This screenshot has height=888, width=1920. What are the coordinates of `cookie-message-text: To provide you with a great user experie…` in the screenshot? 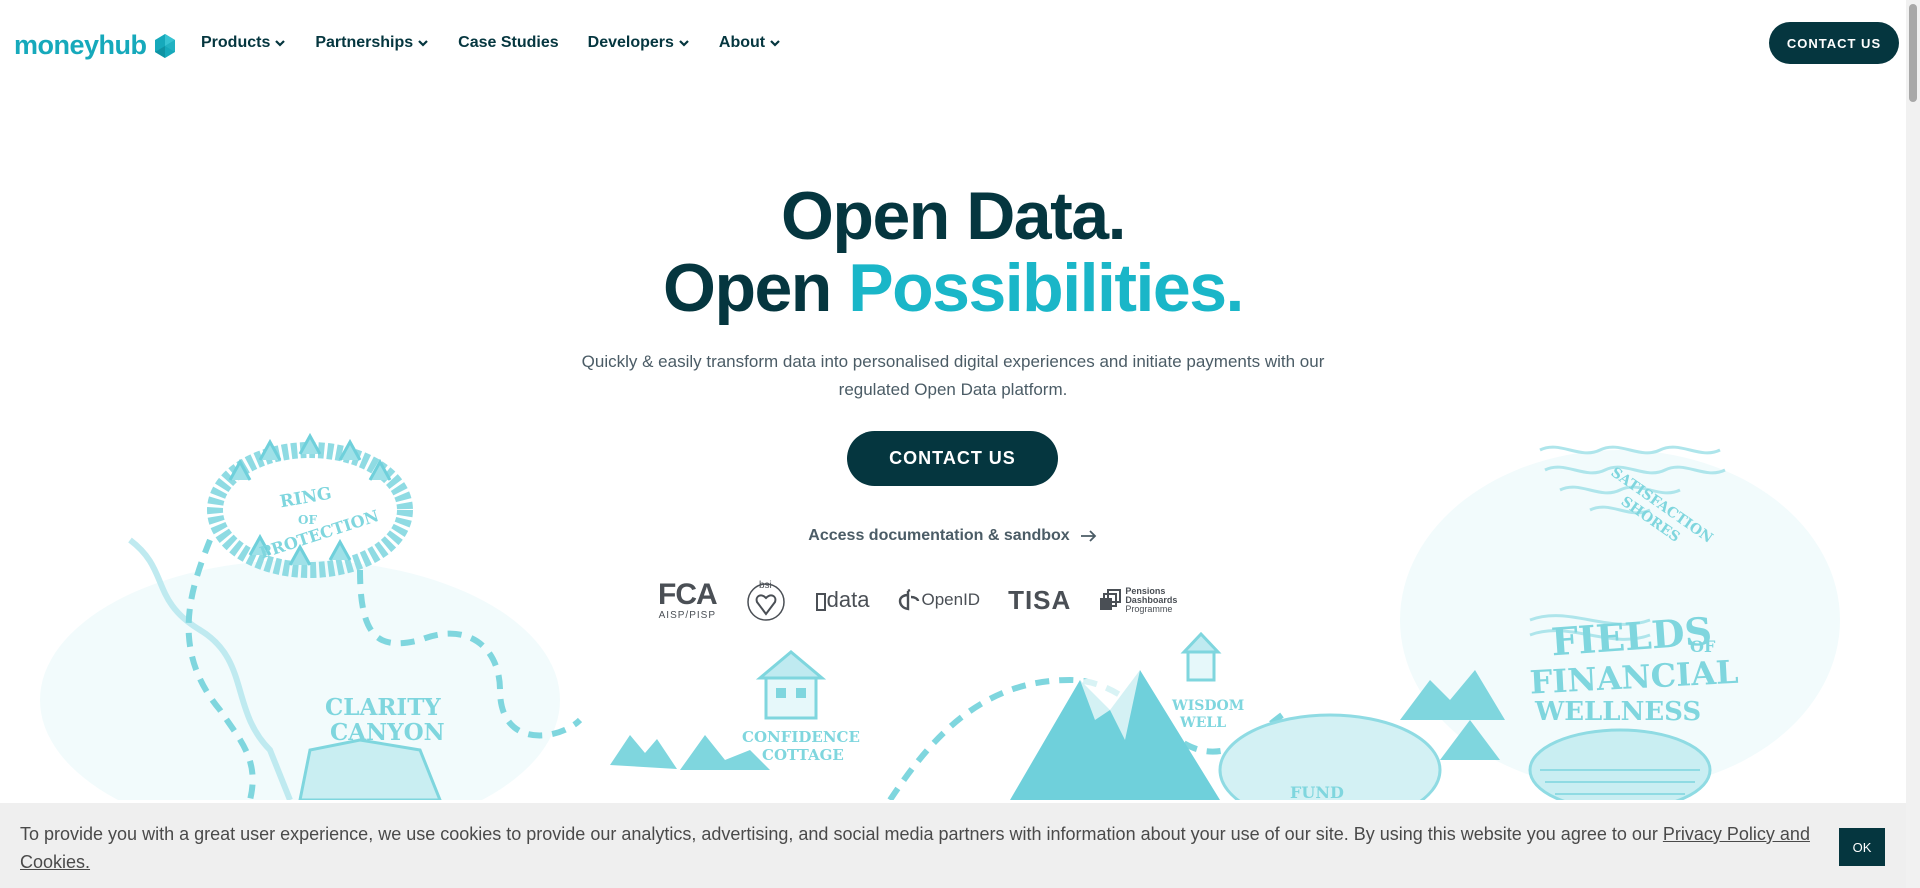 It's located at (841, 834).